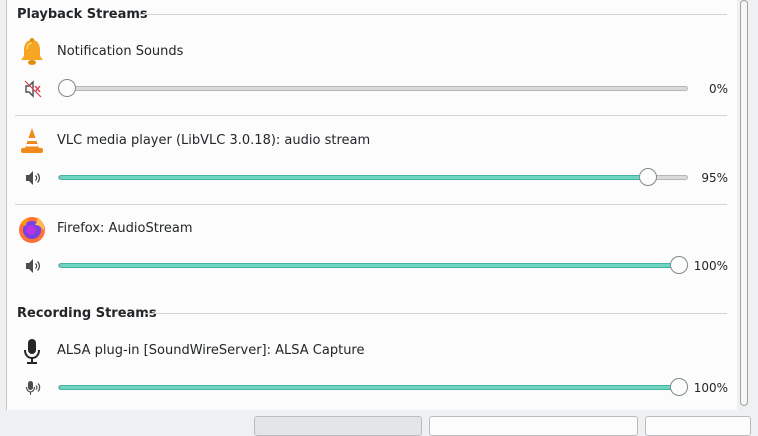 The image size is (758, 436). I want to click on playback-streams-title: Playback Streams, so click(82, 14).